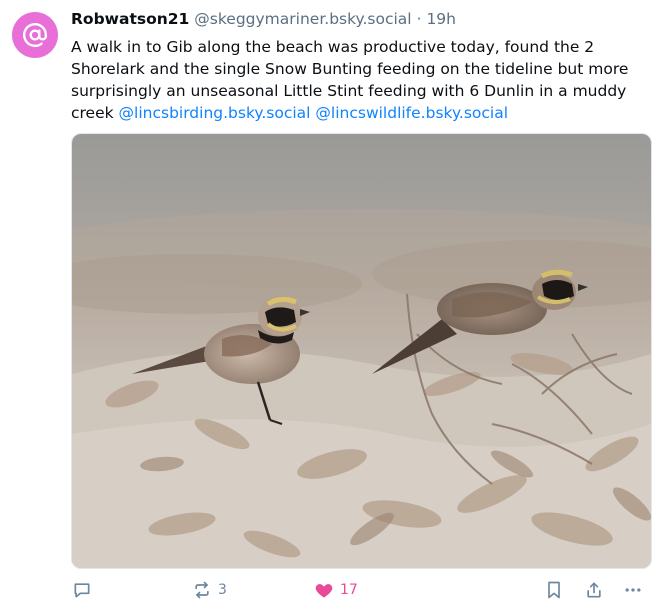 The height and width of the screenshot is (608, 655). I want to click on post-actions: 3 17, so click(327, 591).